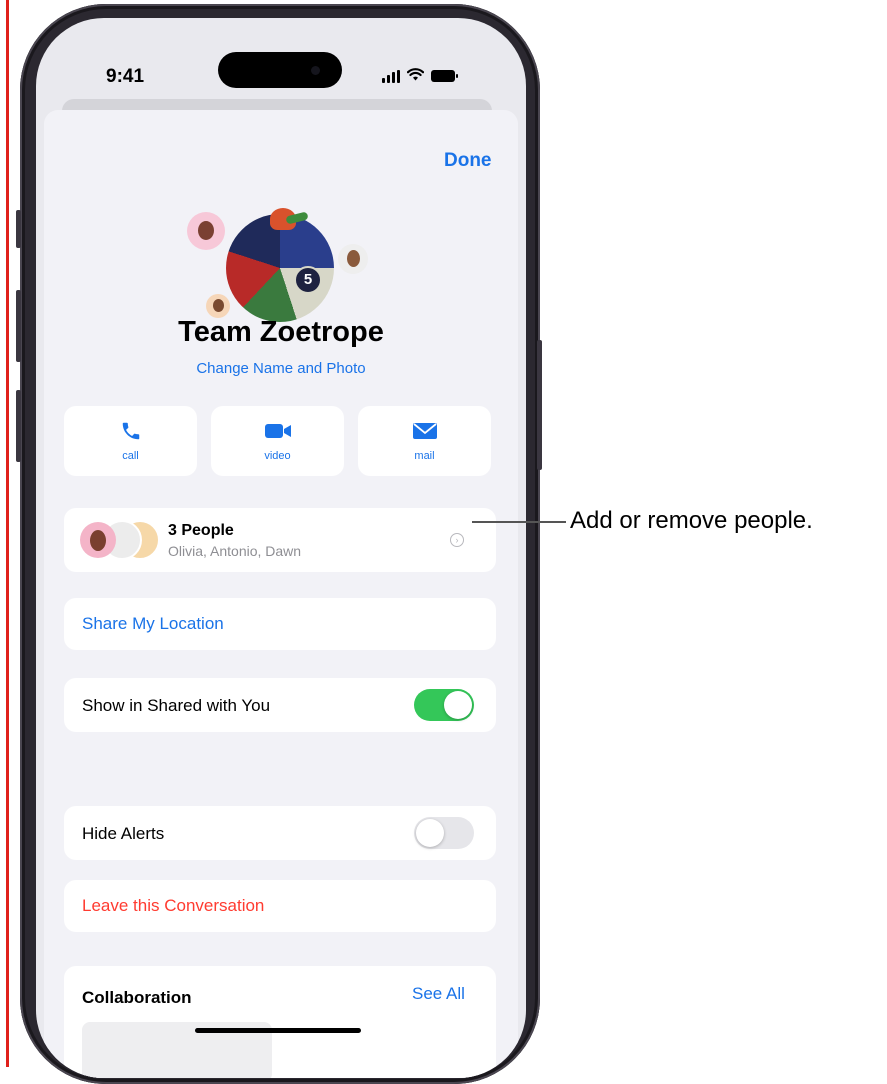 The width and height of the screenshot is (887, 1084). What do you see at coordinates (280, 624) in the screenshot?
I see `share-location-row: Share My Location` at bounding box center [280, 624].